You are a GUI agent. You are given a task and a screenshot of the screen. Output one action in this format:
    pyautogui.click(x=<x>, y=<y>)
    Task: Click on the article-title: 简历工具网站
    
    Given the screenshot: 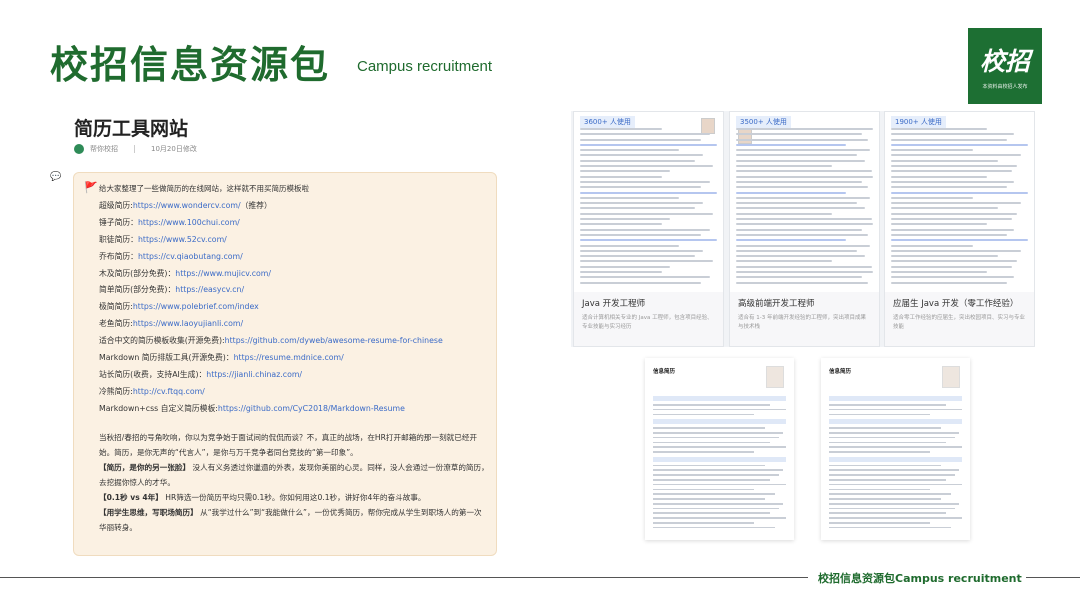 What is the action you would take?
    pyautogui.click(x=131, y=129)
    